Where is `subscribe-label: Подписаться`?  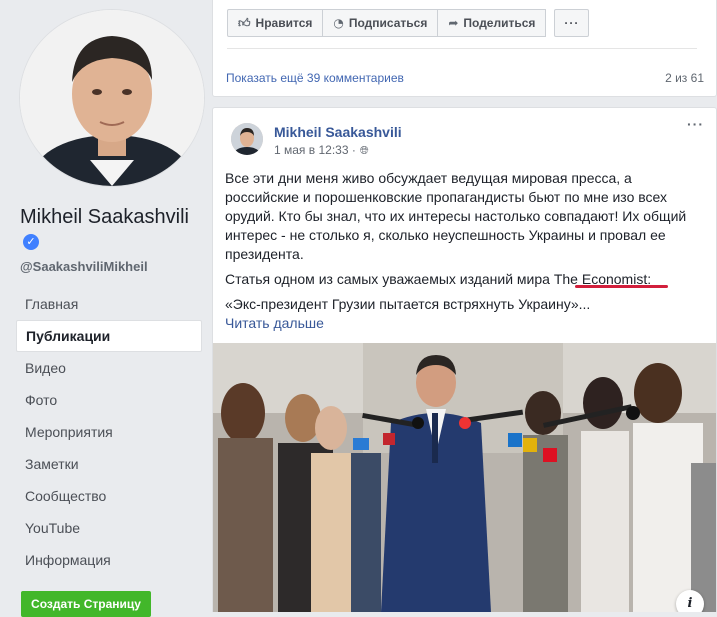
subscribe-label: Подписаться is located at coordinates (388, 23).